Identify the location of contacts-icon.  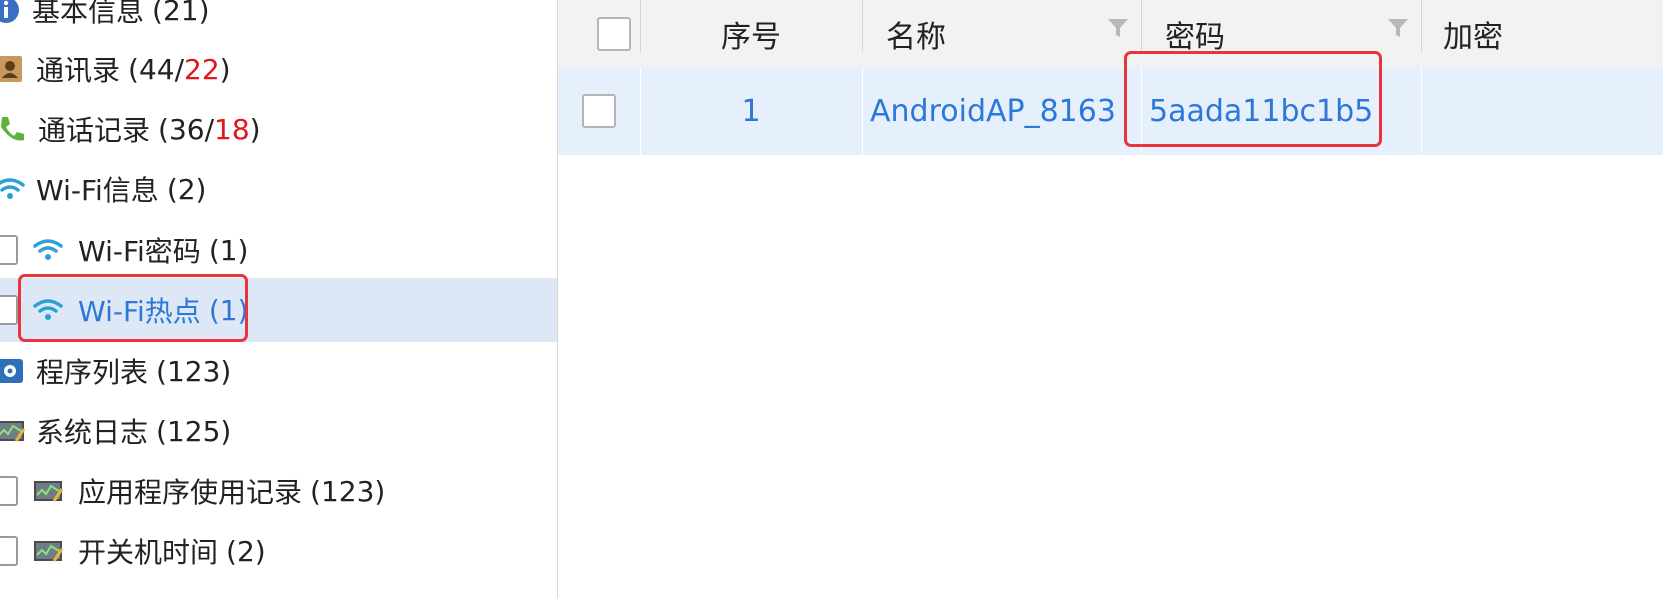
(13, 69).